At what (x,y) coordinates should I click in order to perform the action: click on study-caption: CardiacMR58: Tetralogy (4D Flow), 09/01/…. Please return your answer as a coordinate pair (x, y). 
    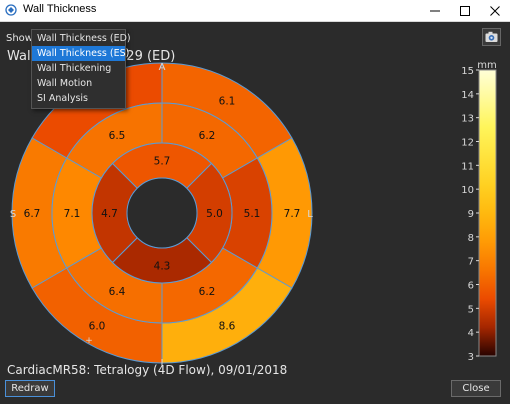
    Looking at the image, I should click on (147, 370).